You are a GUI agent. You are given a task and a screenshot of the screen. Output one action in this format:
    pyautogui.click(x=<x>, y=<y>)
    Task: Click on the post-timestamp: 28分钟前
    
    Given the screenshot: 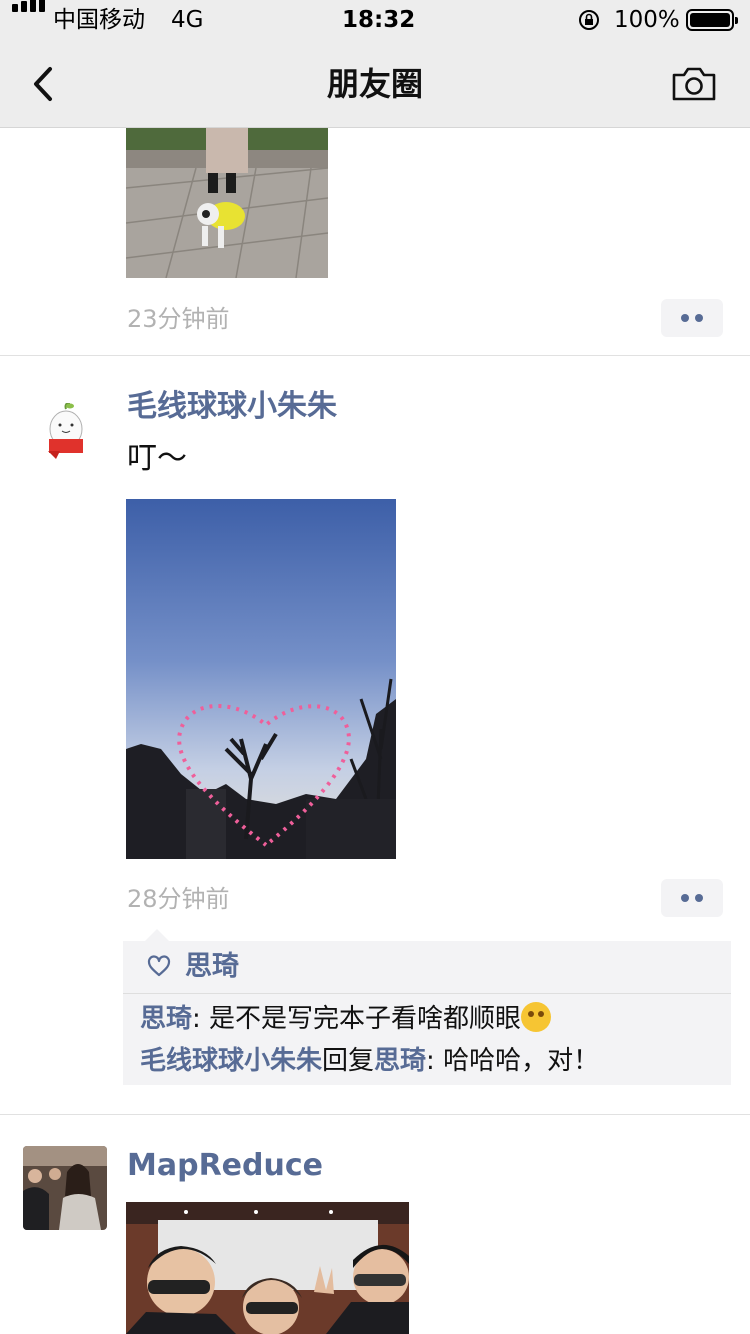 What is the action you would take?
    pyautogui.click(x=178, y=899)
    